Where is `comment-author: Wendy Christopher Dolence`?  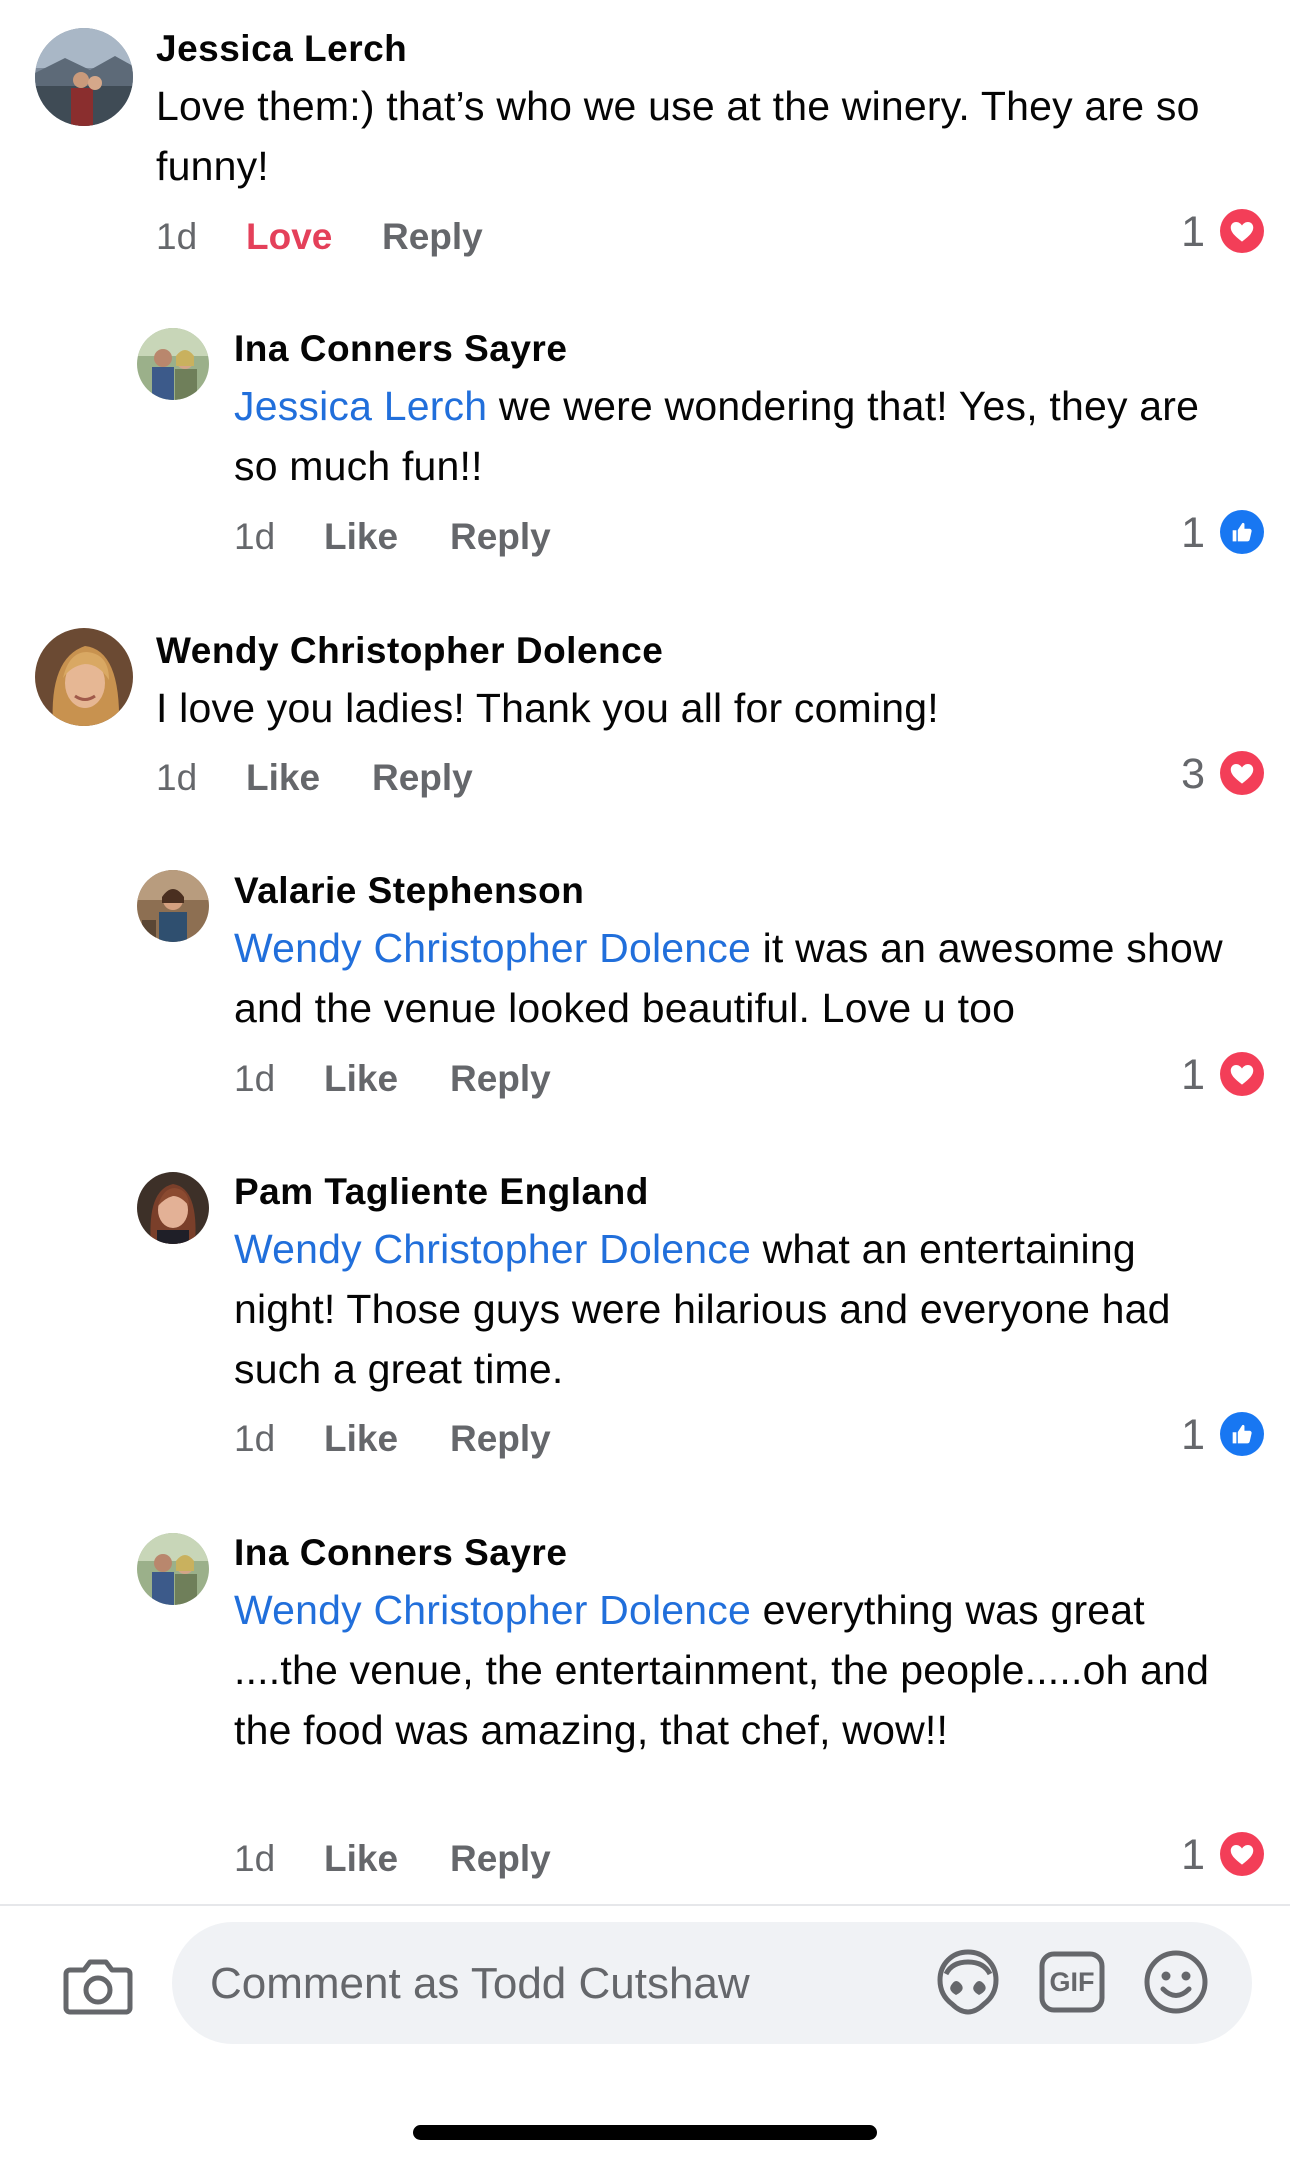 comment-author: Wendy Christopher Dolence is located at coordinates (409, 651).